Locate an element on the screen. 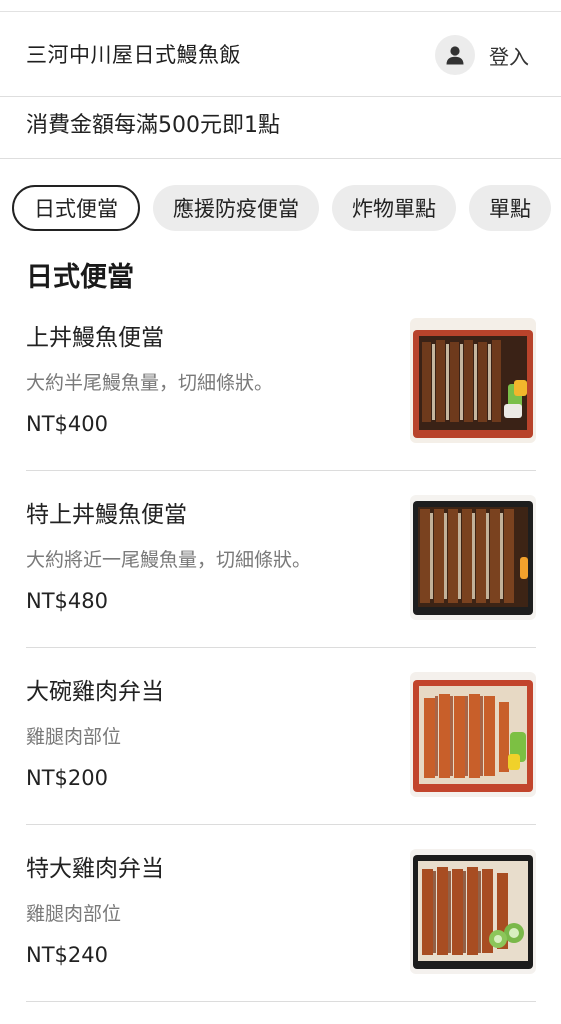 The width and height of the screenshot is (561, 1024). category-tabs: 日式便當 應援防疫便當 炸物單點 單點 is located at coordinates (286, 208).